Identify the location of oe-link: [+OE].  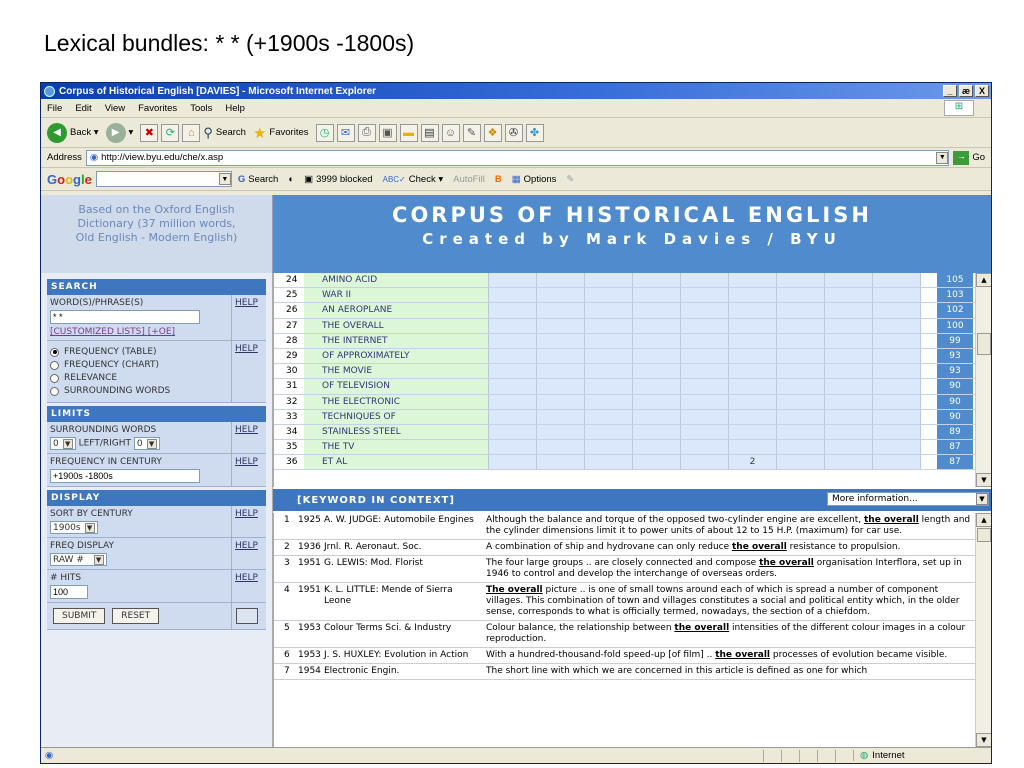
(161, 332).